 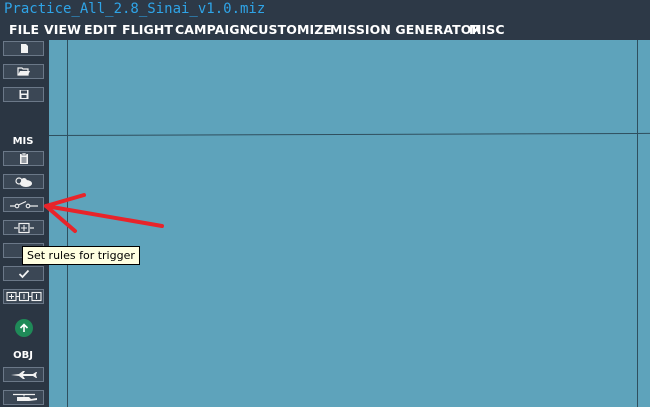 I want to click on save-file-button, so click(x=23, y=94).